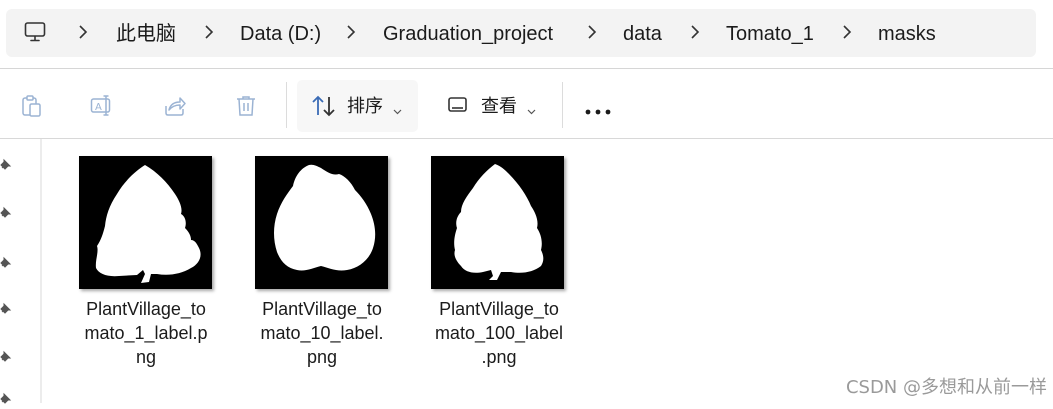  Describe the element at coordinates (146, 34) in the screenshot. I see `breadcrumb-this-pc: 此电脑` at that location.